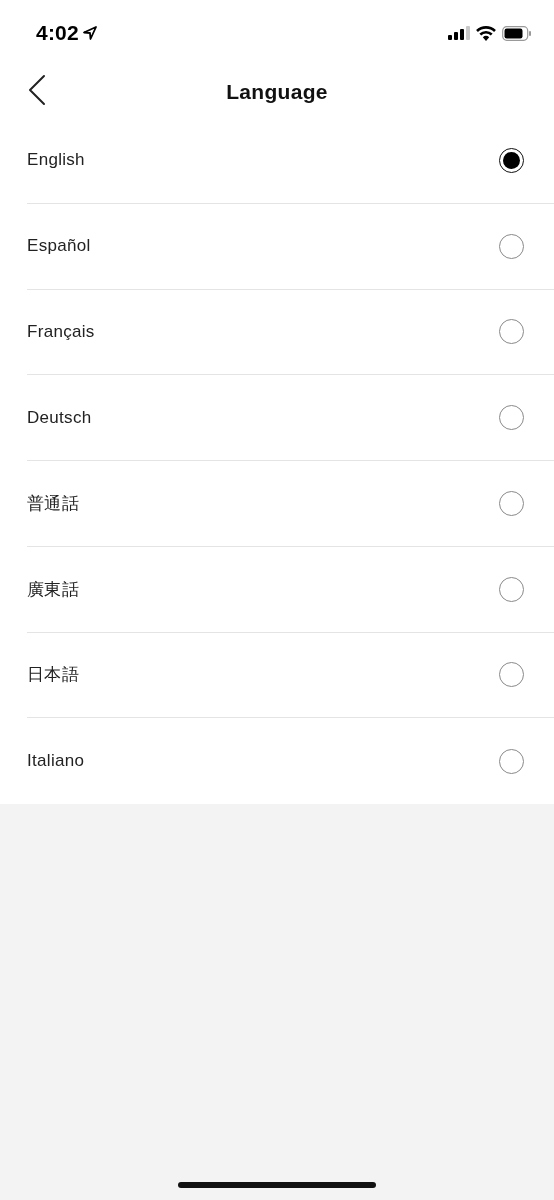 The height and width of the screenshot is (1200, 554). What do you see at coordinates (277, 92) in the screenshot?
I see `page-title: Language` at bounding box center [277, 92].